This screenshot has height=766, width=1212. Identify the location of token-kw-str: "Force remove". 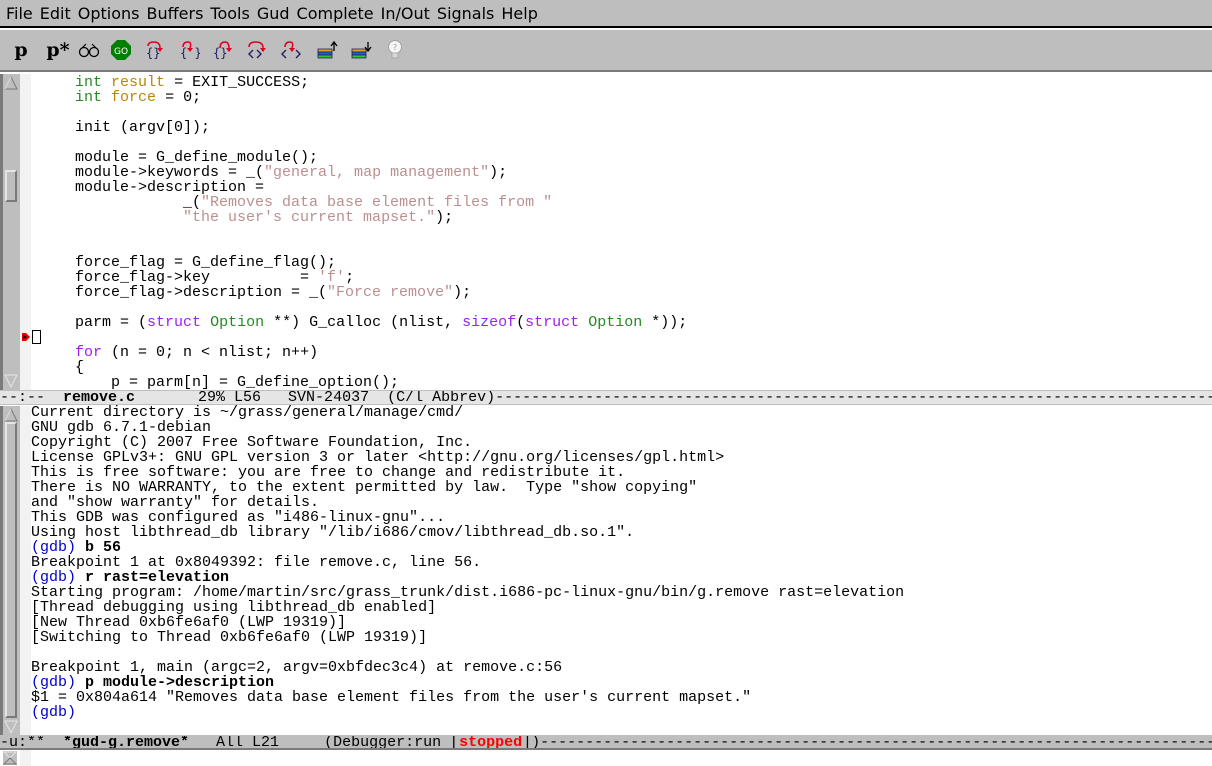
(390, 292).